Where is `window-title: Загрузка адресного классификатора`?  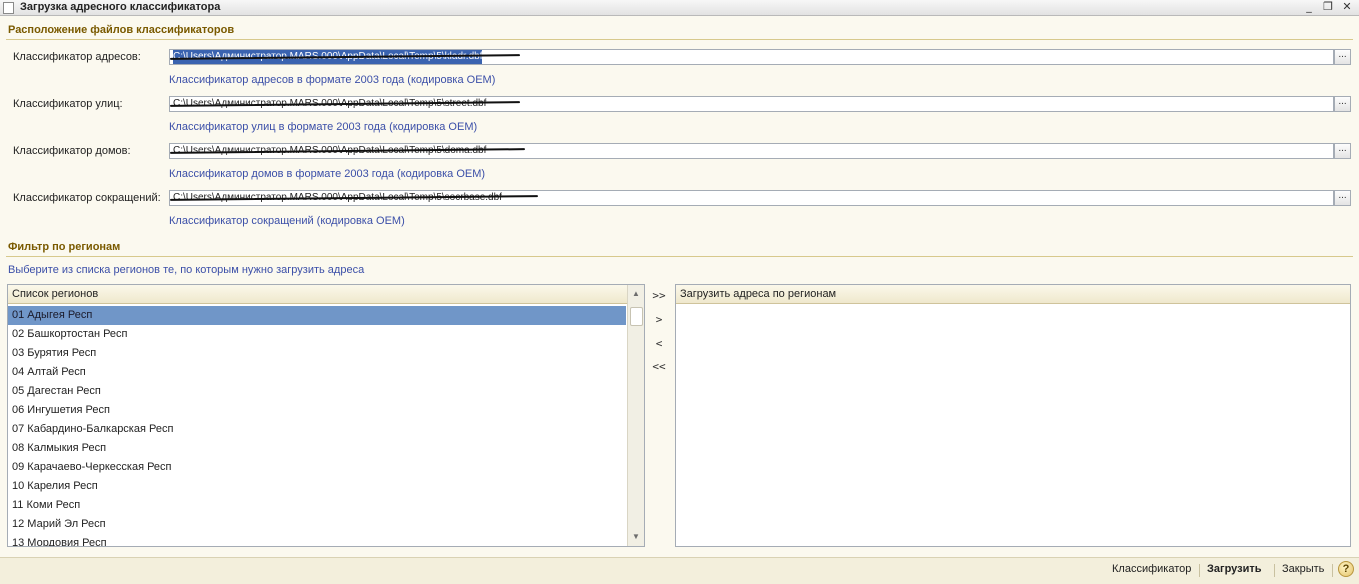 window-title: Загрузка адресного классификатора is located at coordinates (120, 7).